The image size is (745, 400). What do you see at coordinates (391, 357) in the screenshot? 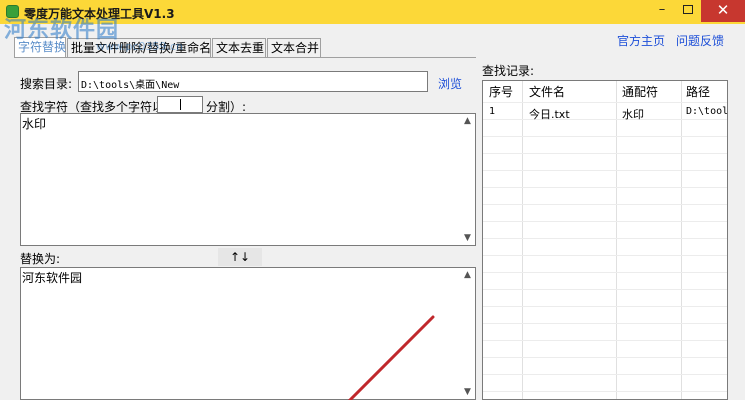
I see `annotation-arrow-icon` at bounding box center [391, 357].